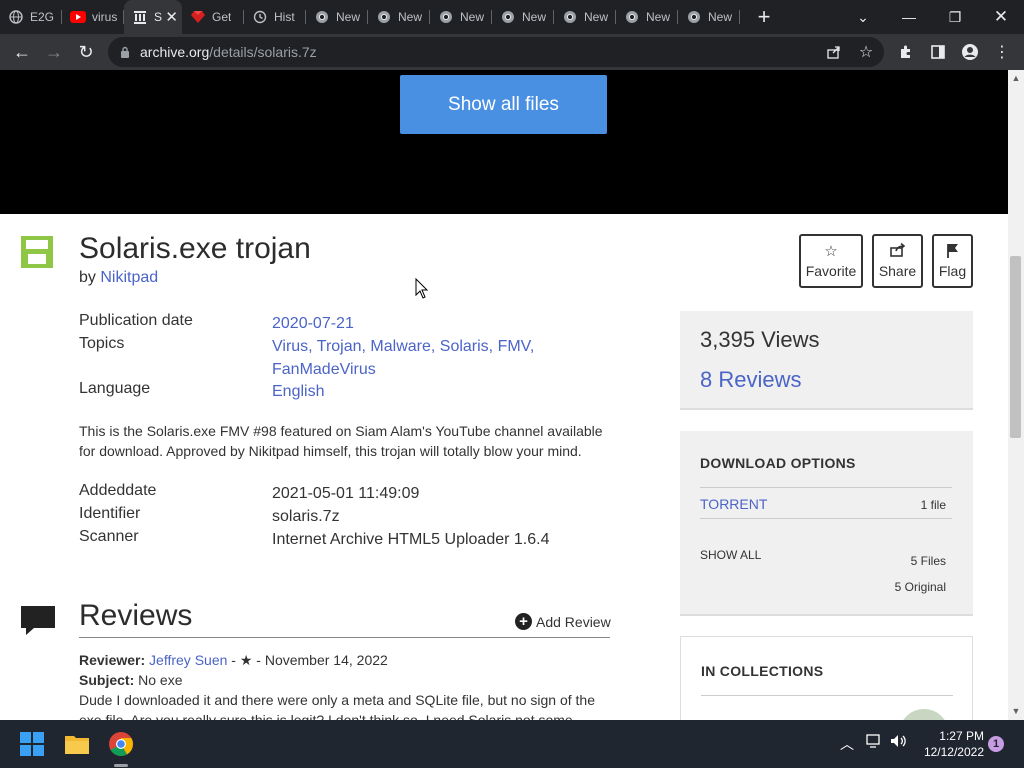 Image resolution: width=1024 pixels, height=768 pixels. What do you see at coordinates (863, 17) in the screenshot?
I see `tab-search-icon: ⌄` at bounding box center [863, 17].